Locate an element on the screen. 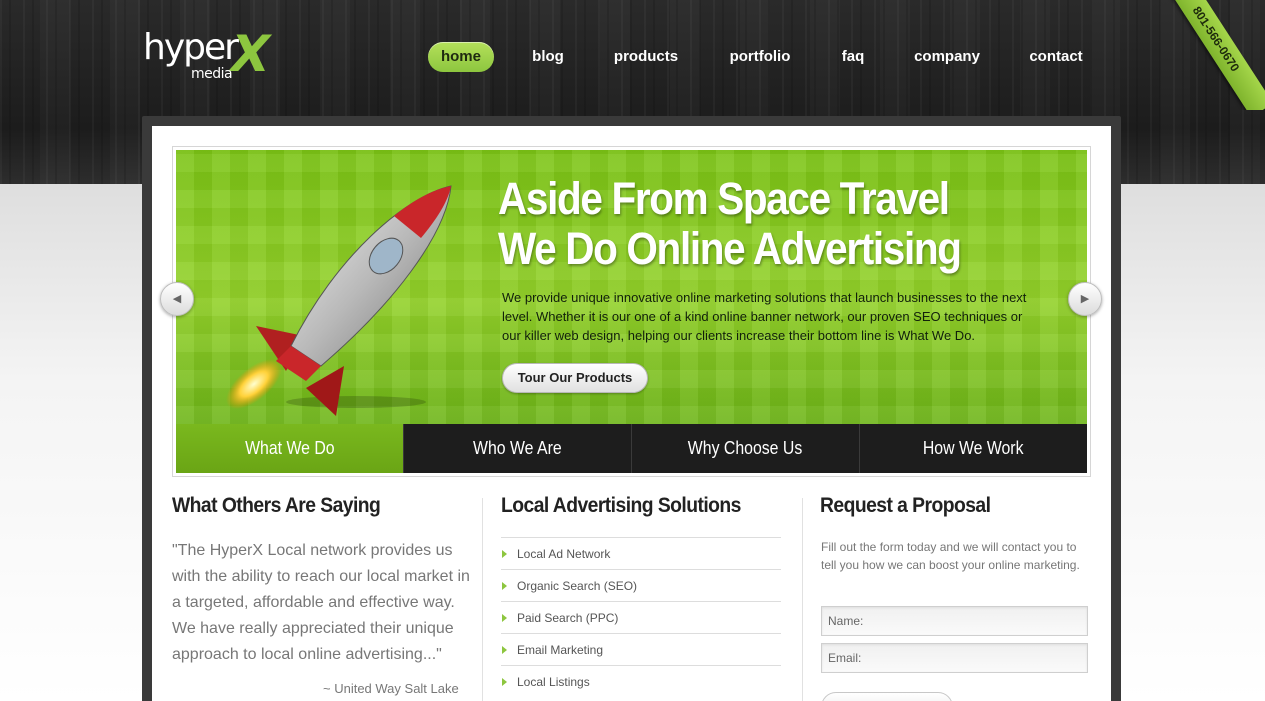  solution-link: Email Marketing is located at coordinates (560, 650).